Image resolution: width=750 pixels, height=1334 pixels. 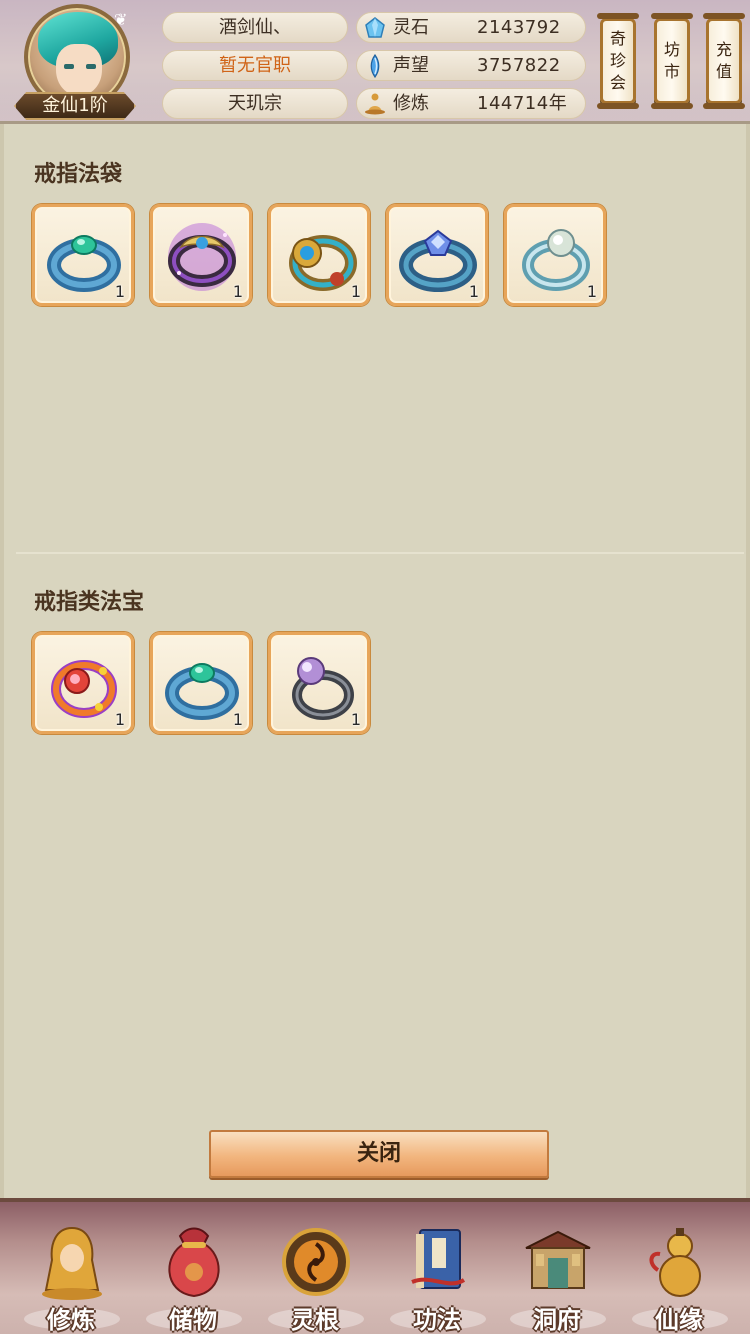 I want to click on cultivator-icon, so click(x=72, y=1263).